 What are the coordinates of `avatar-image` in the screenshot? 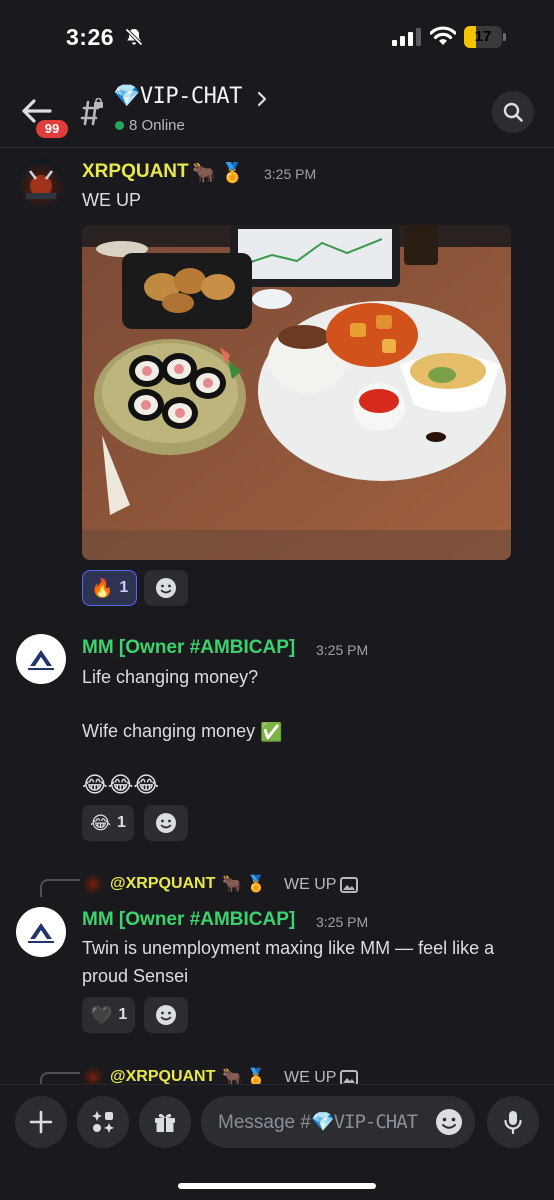 It's located at (41, 184).